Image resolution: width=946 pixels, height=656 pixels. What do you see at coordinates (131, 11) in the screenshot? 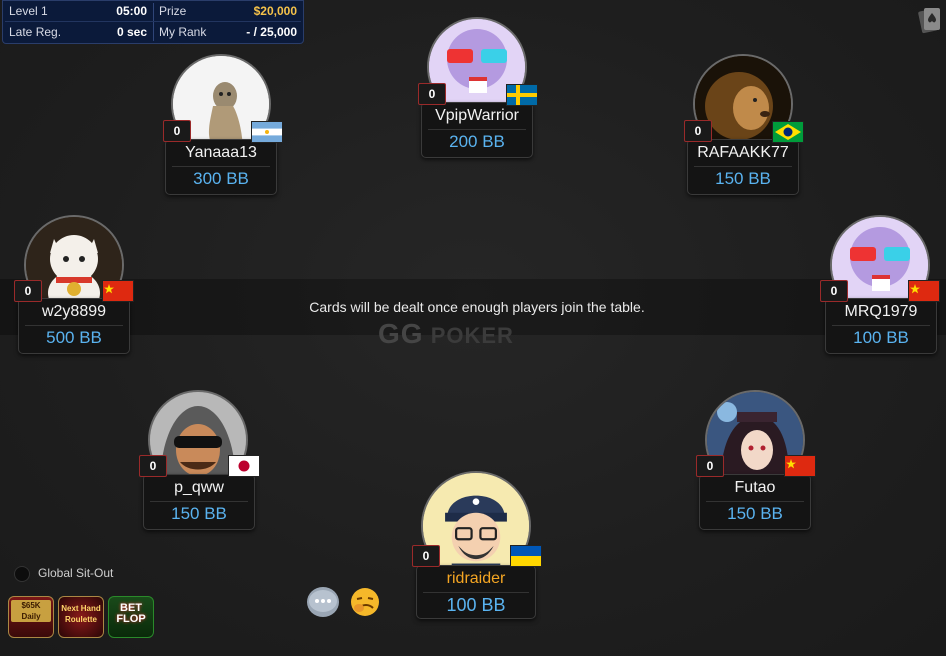
I see `level-timer: 05:00` at bounding box center [131, 11].